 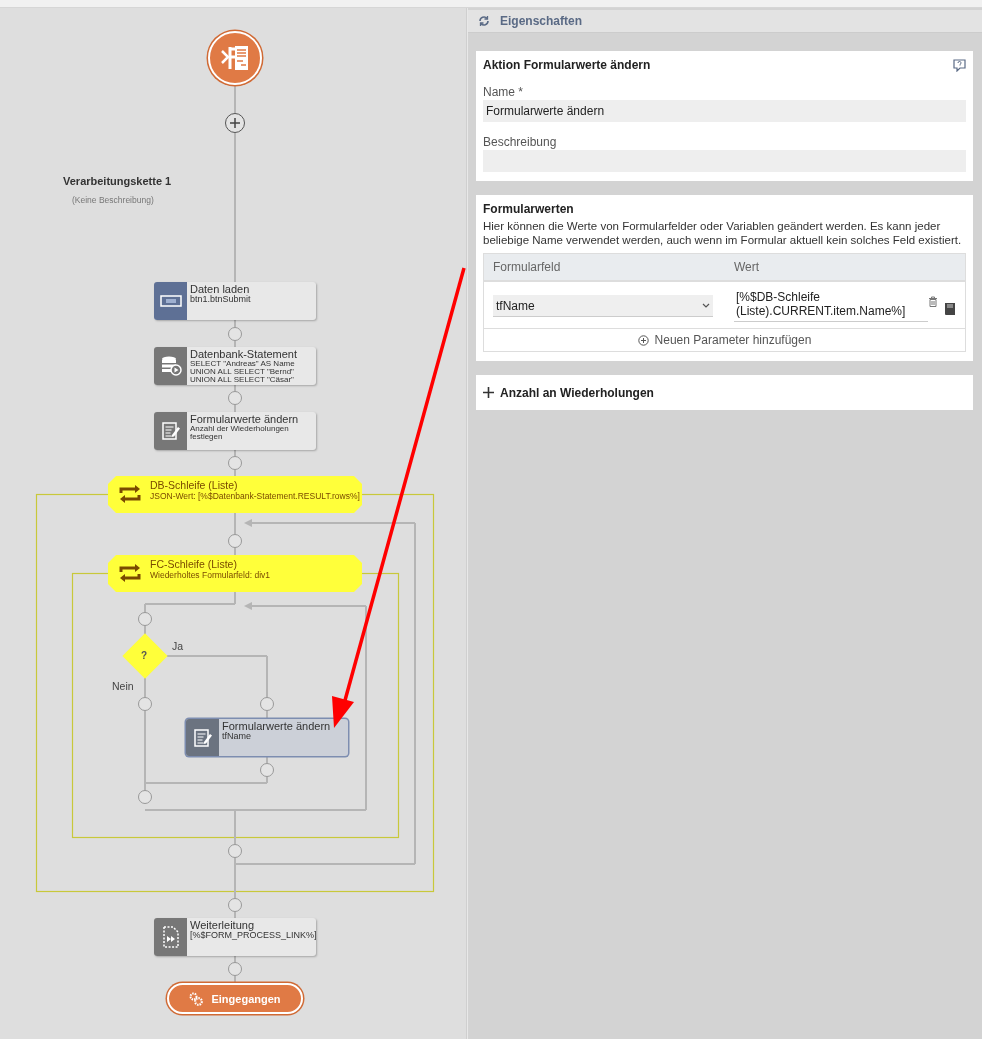 What do you see at coordinates (113, 200) in the screenshot?
I see `chain-description: (Keine Beschreibung)` at bounding box center [113, 200].